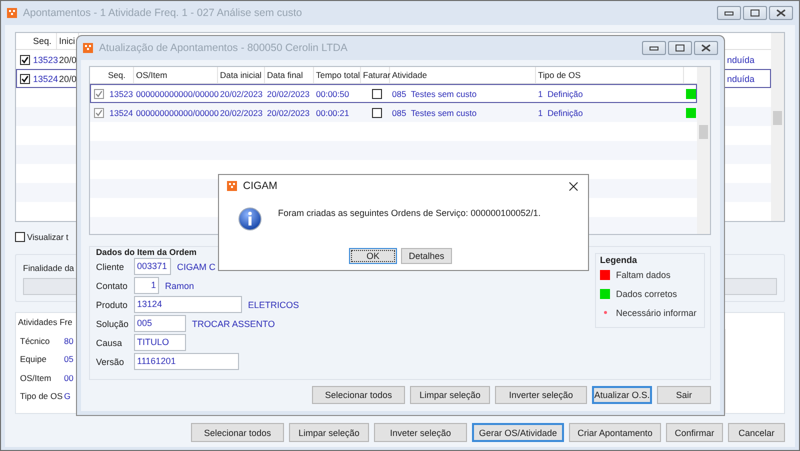  What do you see at coordinates (36, 378) in the screenshot?
I see `field-label: OS/Item` at bounding box center [36, 378].